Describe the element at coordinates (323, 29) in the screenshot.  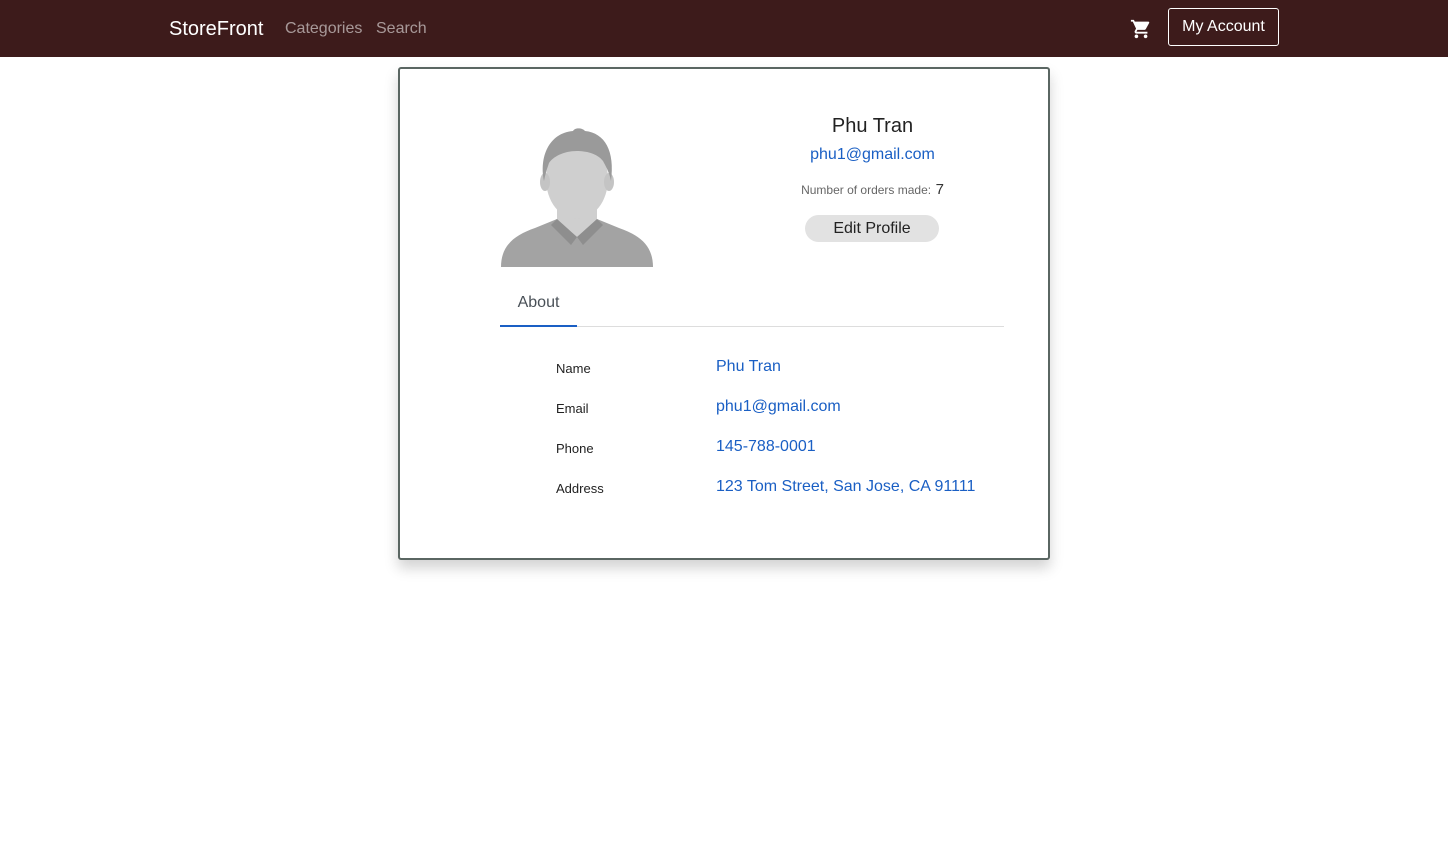
I see `nav-link-categories: Categories` at that location.